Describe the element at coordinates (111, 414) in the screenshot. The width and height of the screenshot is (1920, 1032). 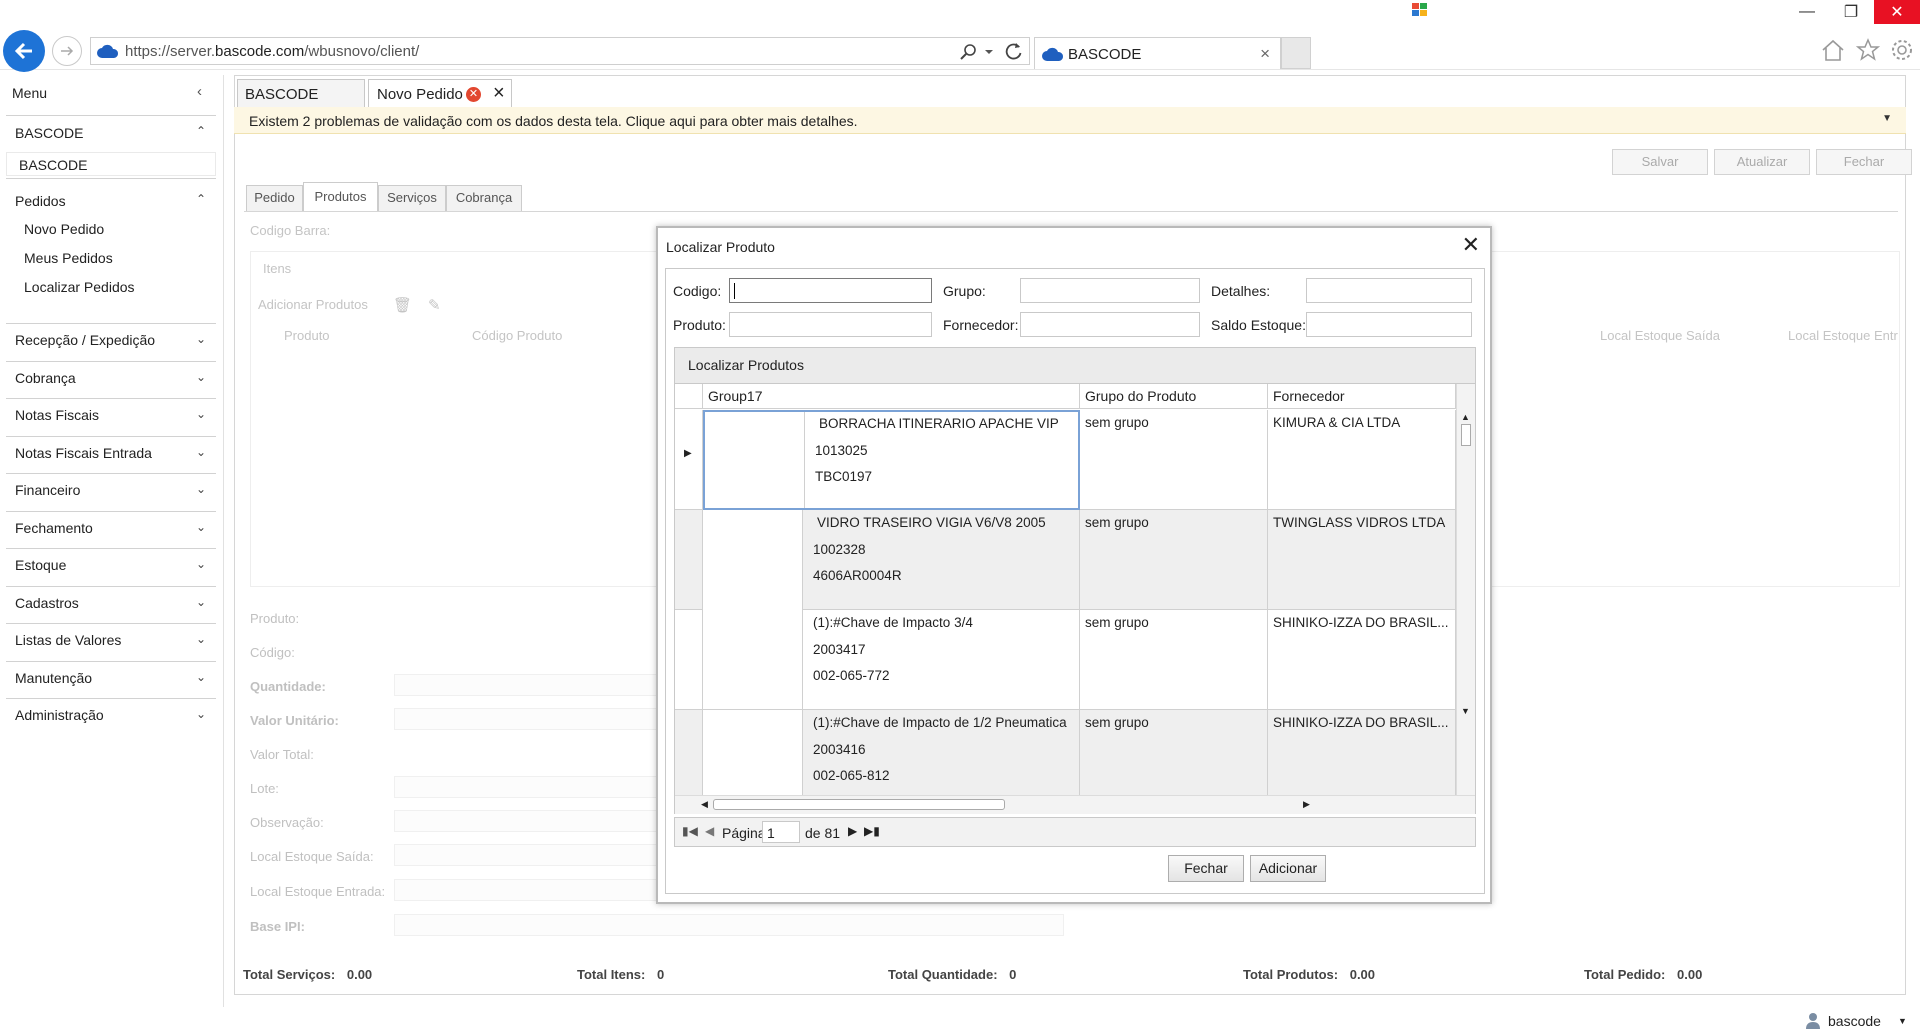
I see `sidebar-section-notas-fiscais: Notas Fiscais ⌄` at that location.